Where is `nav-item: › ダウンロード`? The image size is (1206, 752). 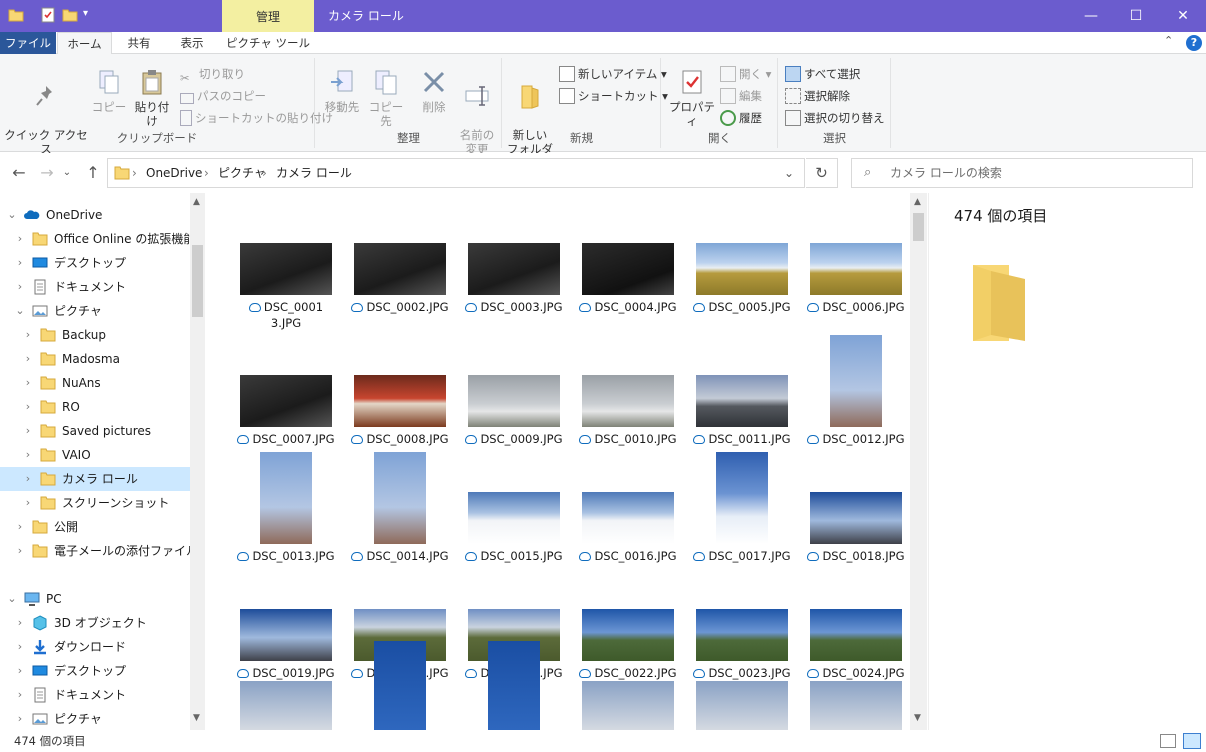
nav-item: › ダウンロード is located at coordinates (95, 647).